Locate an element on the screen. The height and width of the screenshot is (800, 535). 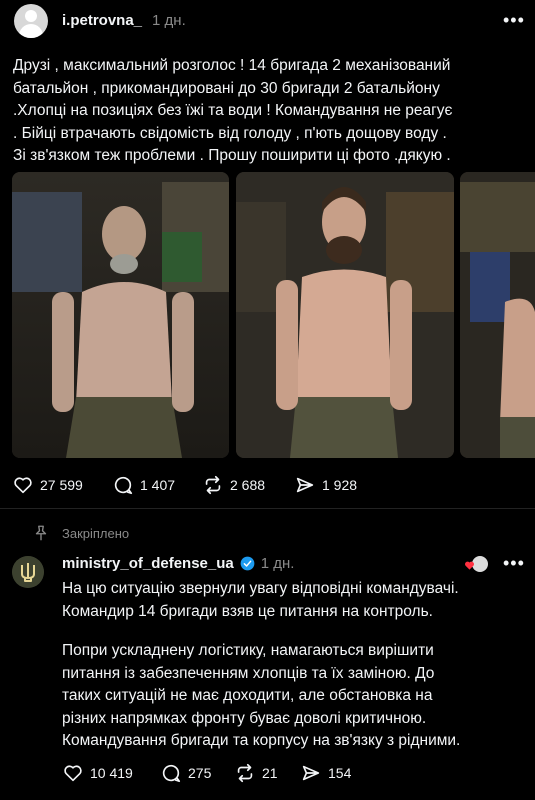
user-avatar is located at coordinates (31, 21).